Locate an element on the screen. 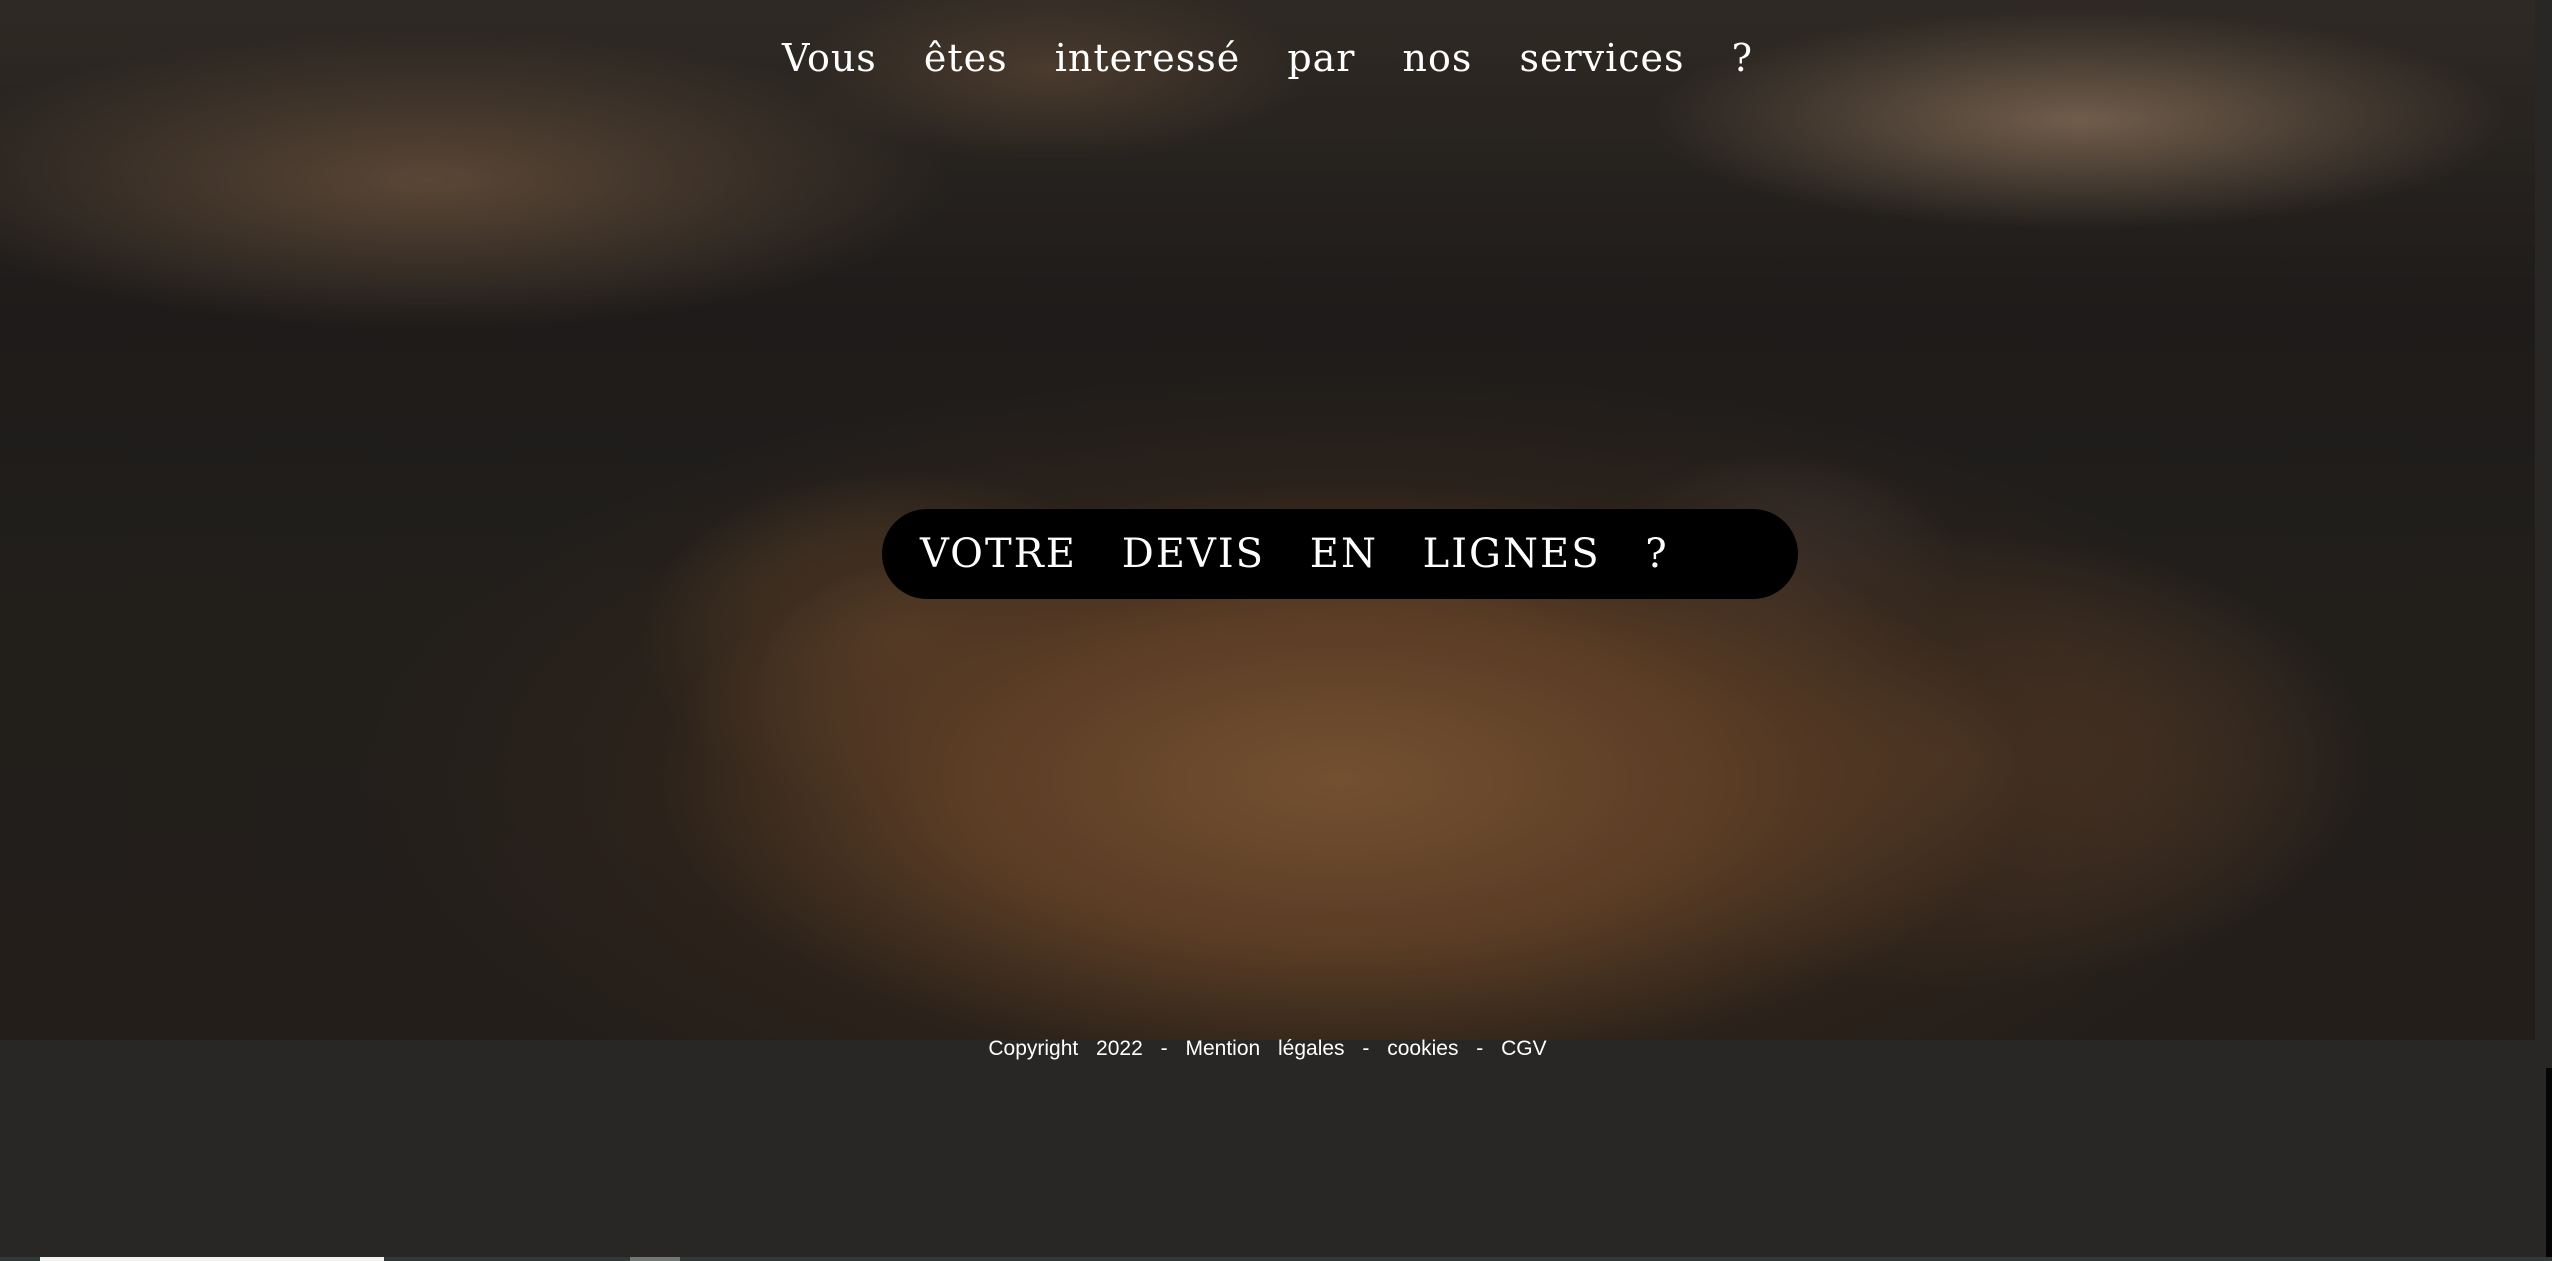 Image resolution: width=2552 pixels, height=1261 pixels. quote-request-button: VOTRE DEVIS EN LIGNES ? is located at coordinates (1340, 554).